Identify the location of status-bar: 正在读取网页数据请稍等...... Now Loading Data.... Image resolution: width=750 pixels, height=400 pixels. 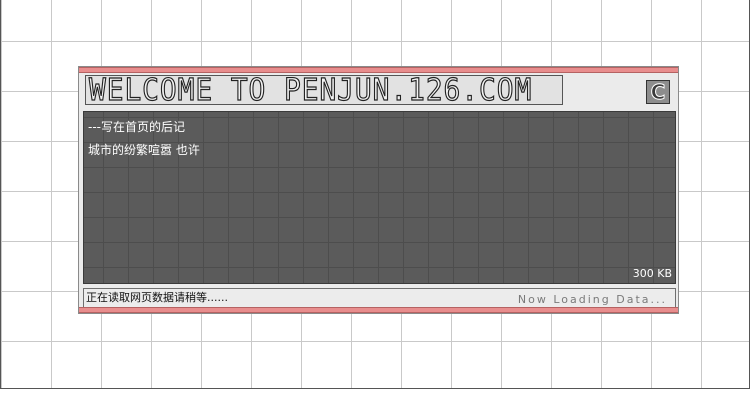
(379, 298).